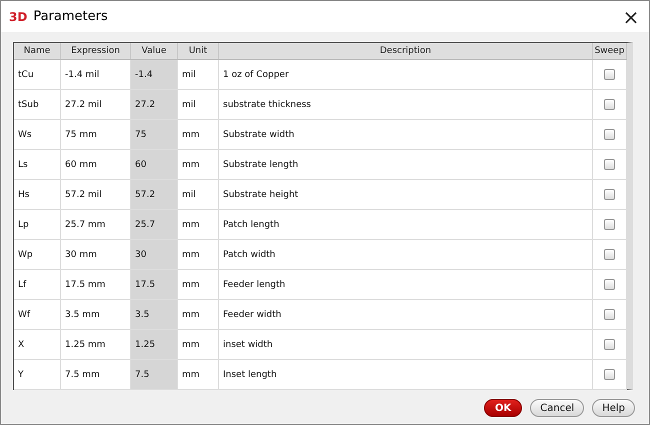  Describe the element at coordinates (95, 51) in the screenshot. I see `column-header: Expression` at that location.